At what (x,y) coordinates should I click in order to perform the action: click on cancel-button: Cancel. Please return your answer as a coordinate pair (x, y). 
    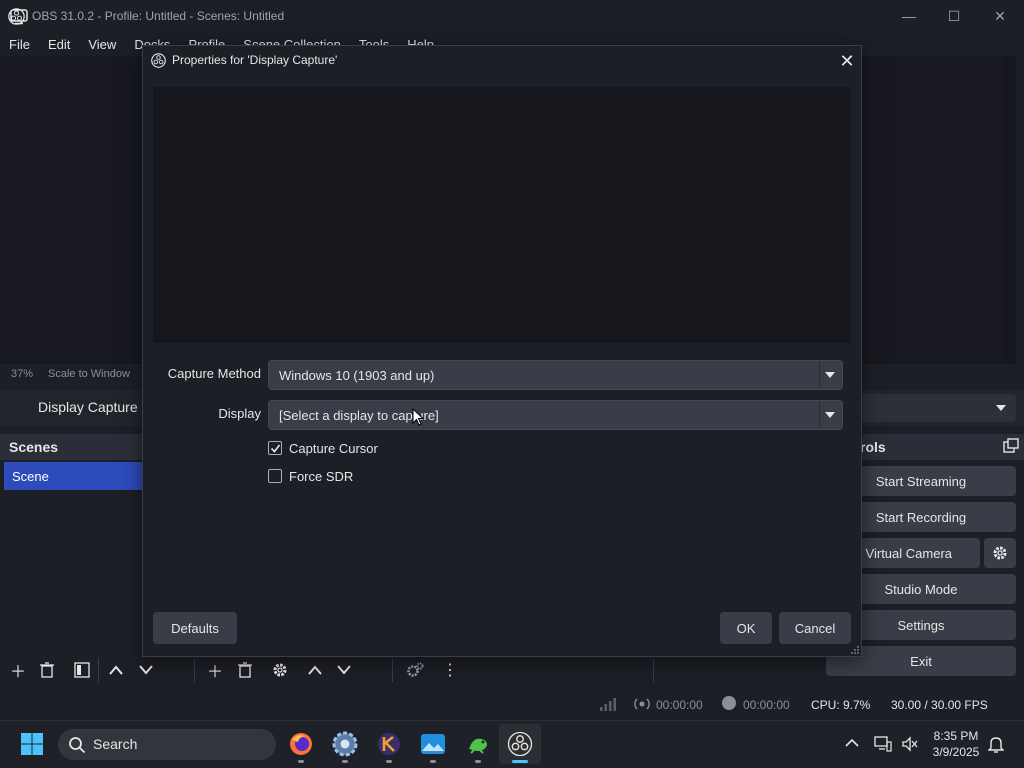
    Looking at the image, I should click on (815, 628).